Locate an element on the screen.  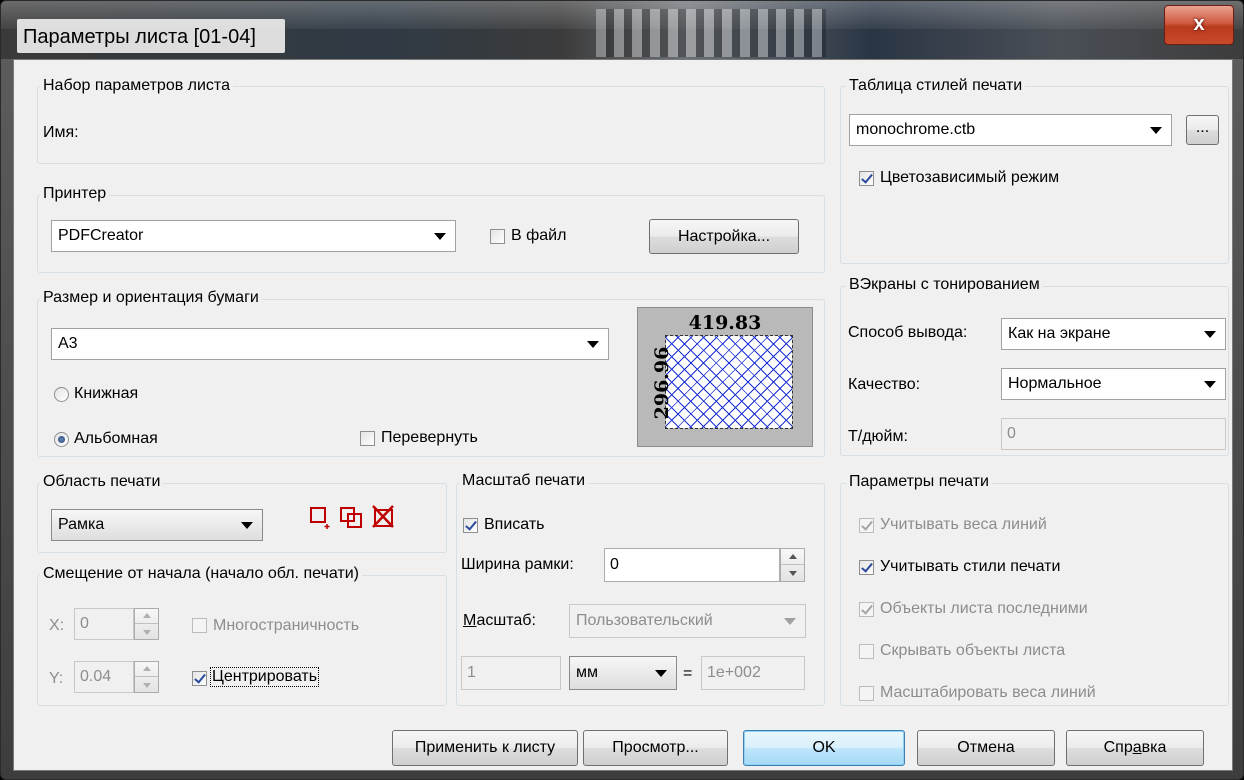
fit-to-paper-checkbox is located at coordinates (470, 525).